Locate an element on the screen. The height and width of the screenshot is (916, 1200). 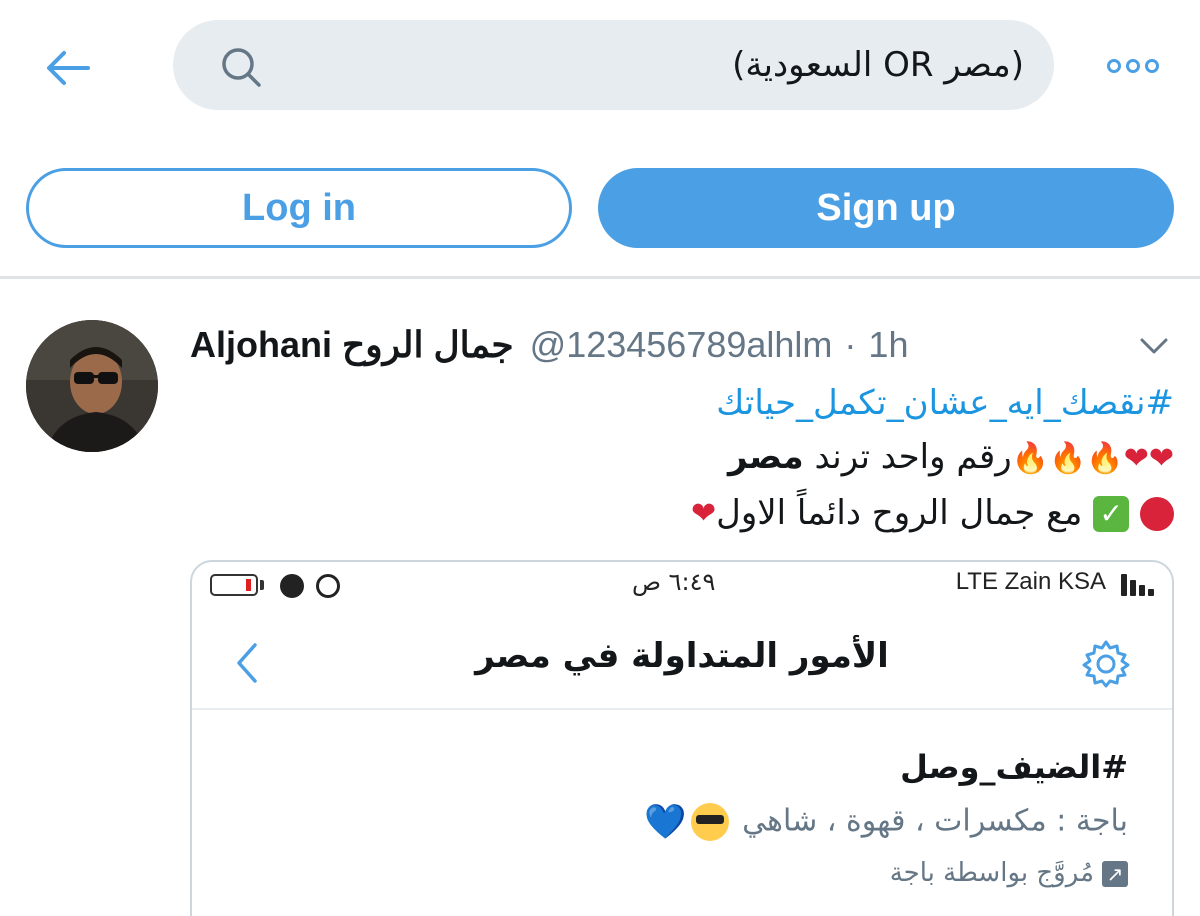
more-options-button is located at coordinates (1133, 66).